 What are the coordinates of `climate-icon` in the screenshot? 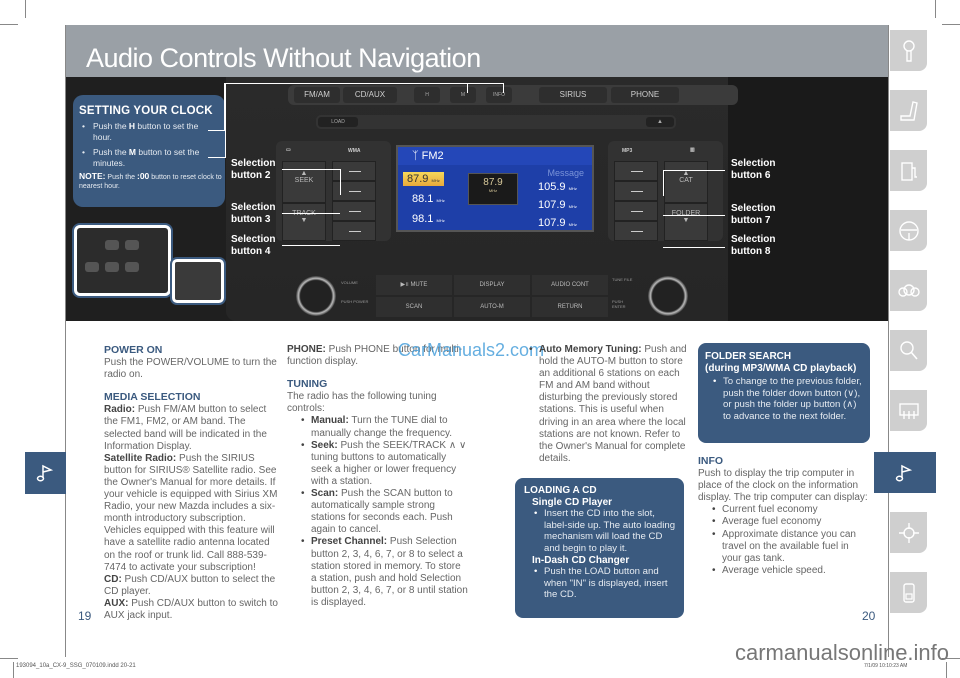 It's located at (908, 410).